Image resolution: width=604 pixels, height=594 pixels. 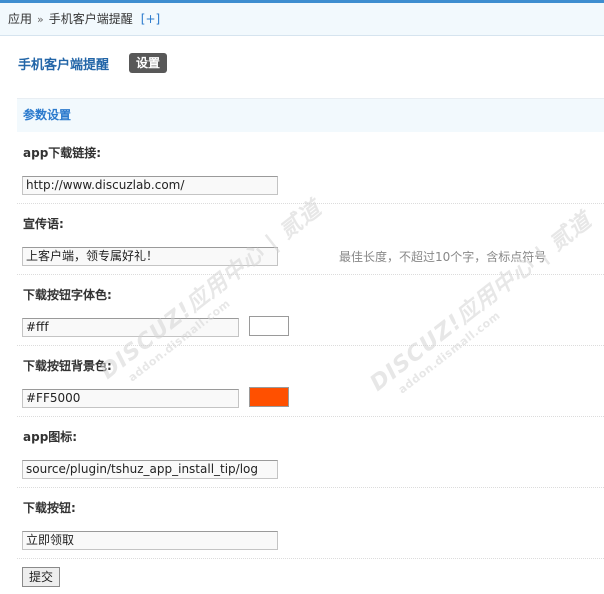 What do you see at coordinates (130, 327) in the screenshot?
I see `button-font-color-input: #fff` at bounding box center [130, 327].